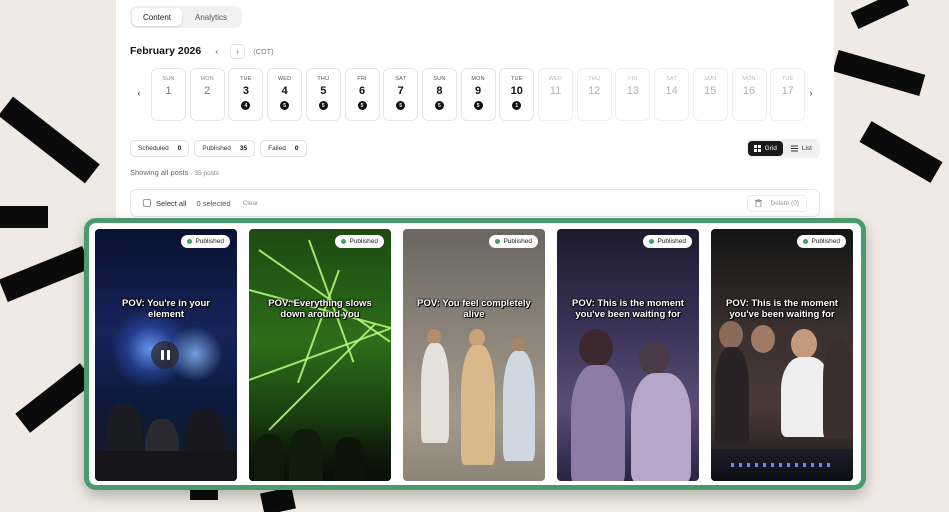 This screenshot has width=949, height=512. I want to click on date-cell: SUN 8 5, so click(439, 94).